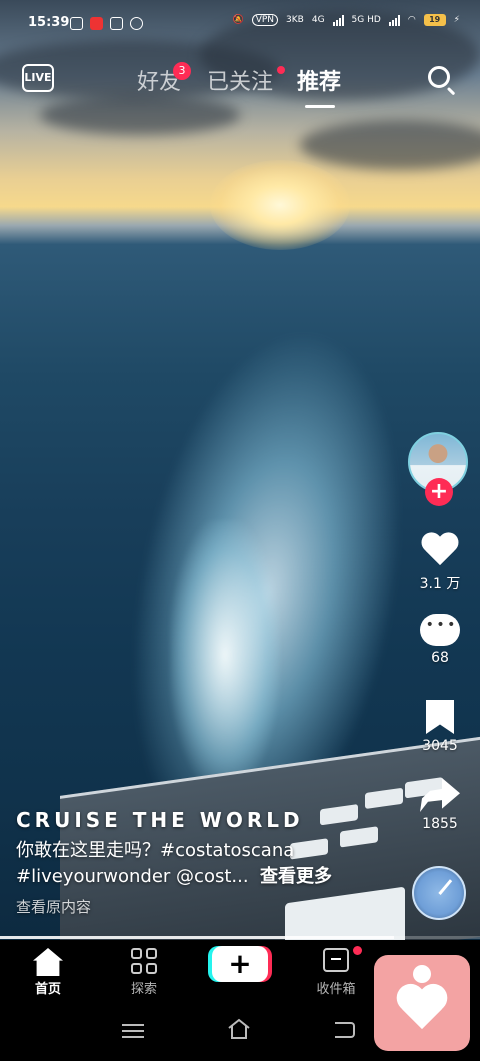 The width and height of the screenshot is (480, 1061). Describe the element at coordinates (206, 906) in the screenshot. I see `view-original-link: 查看原内容` at that location.